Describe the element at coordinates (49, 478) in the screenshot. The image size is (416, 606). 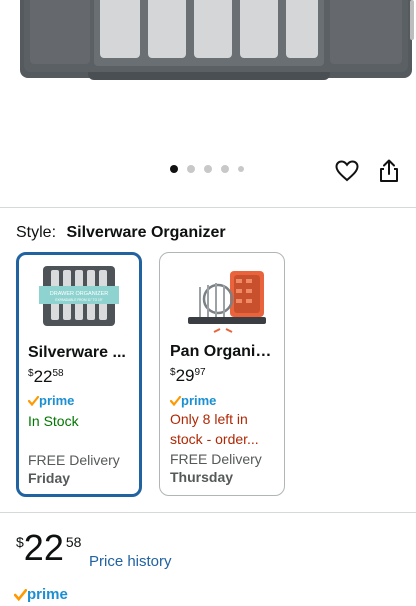
I see `delivery-day: Friday` at that location.